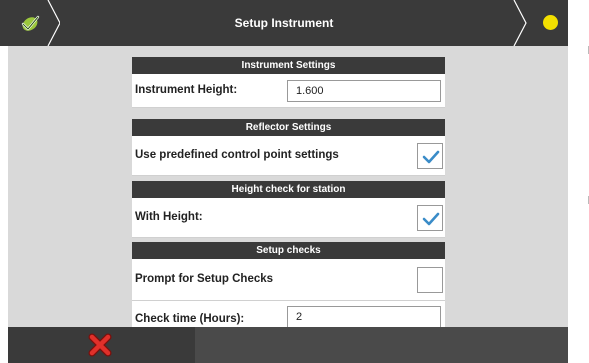 This screenshot has width=589, height=363. What do you see at coordinates (288, 250) in the screenshot?
I see `section-header: Setup checks` at bounding box center [288, 250].